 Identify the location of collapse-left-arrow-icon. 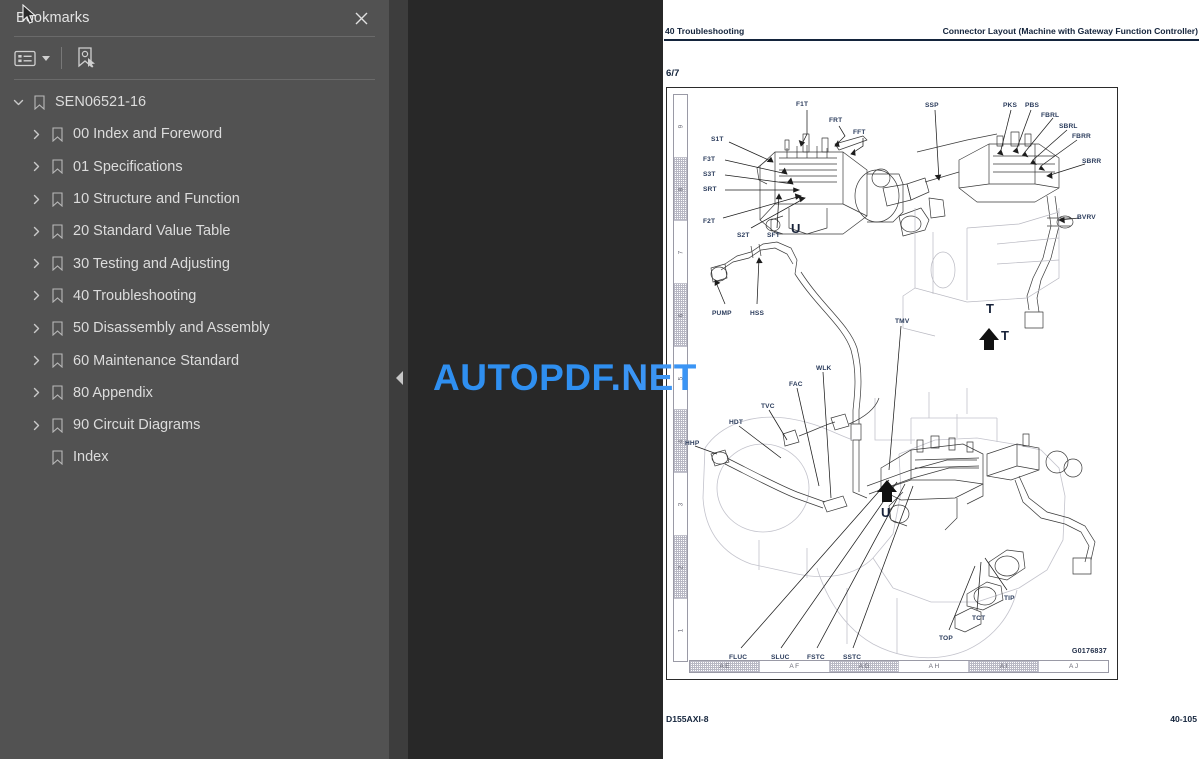
(399, 378).